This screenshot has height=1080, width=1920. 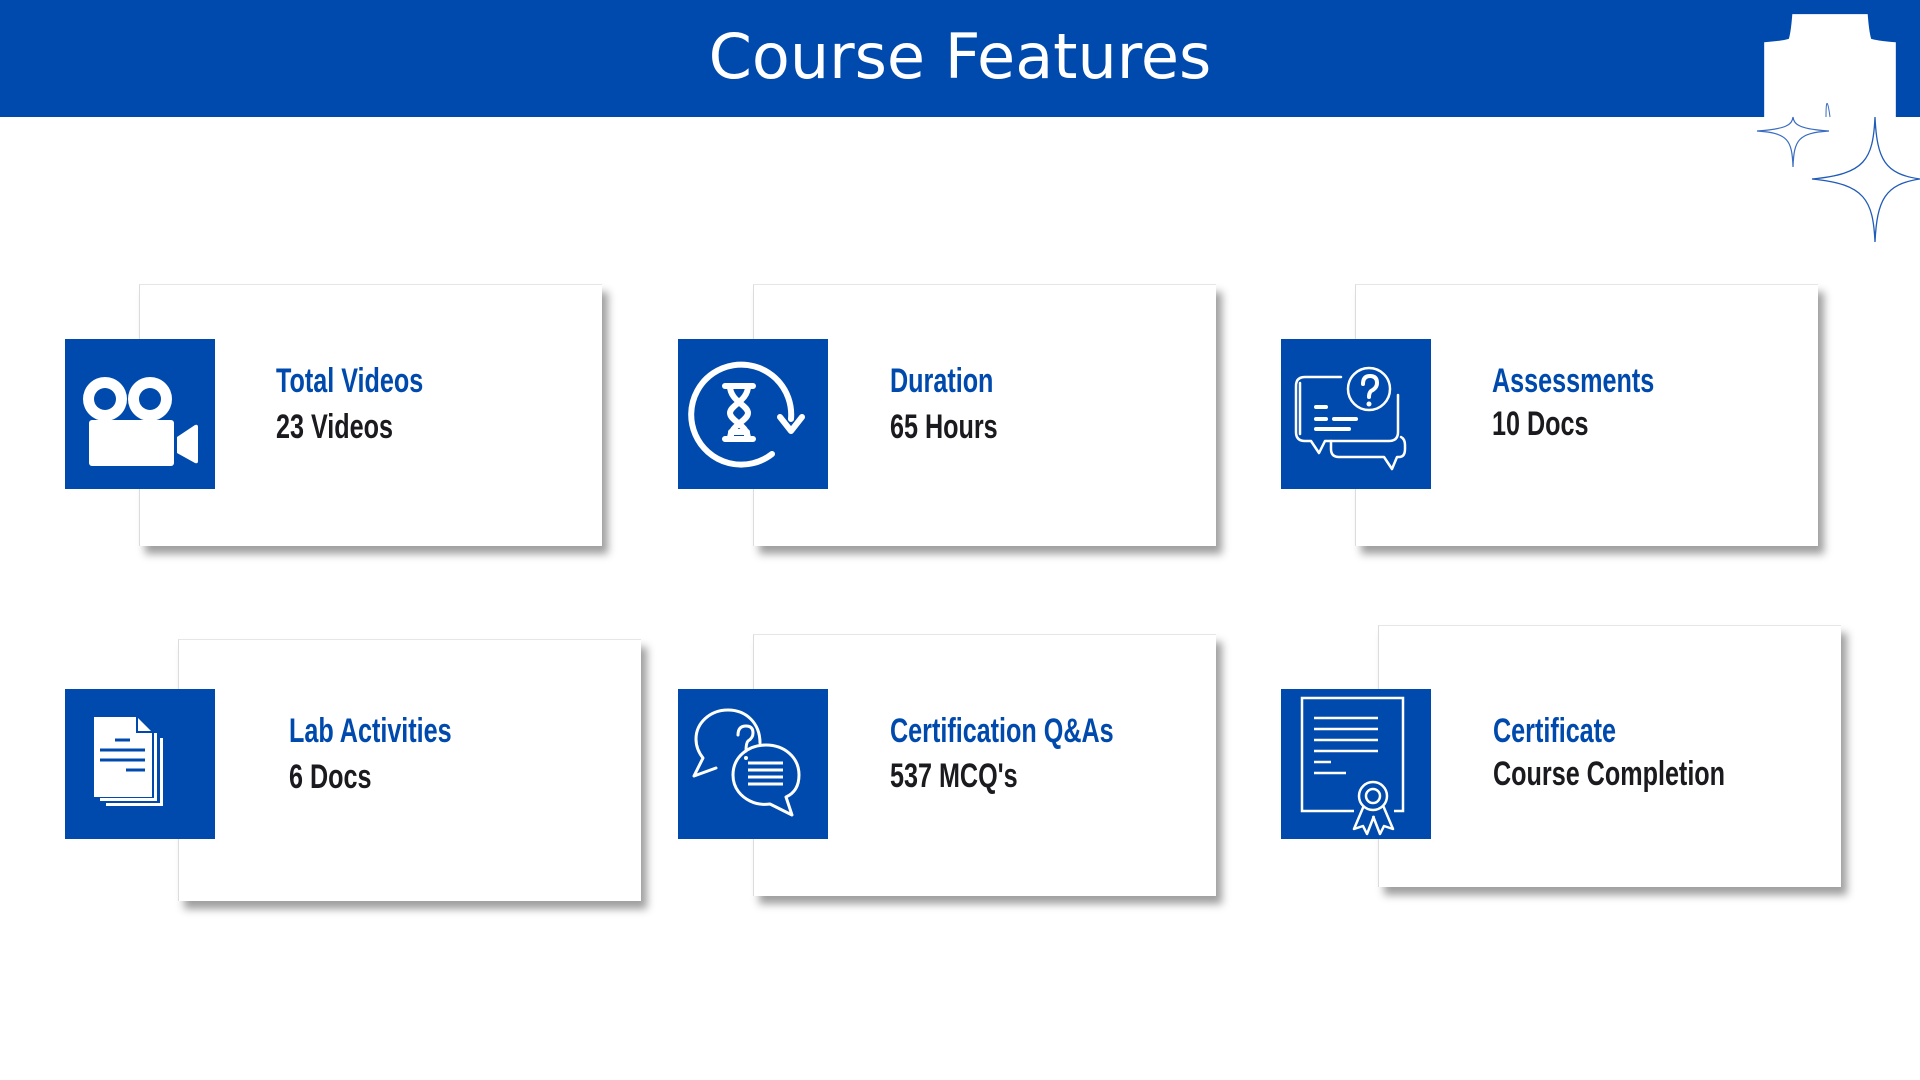 I want to click on feature-value: 65 Hours, so click(x=944, y=427).